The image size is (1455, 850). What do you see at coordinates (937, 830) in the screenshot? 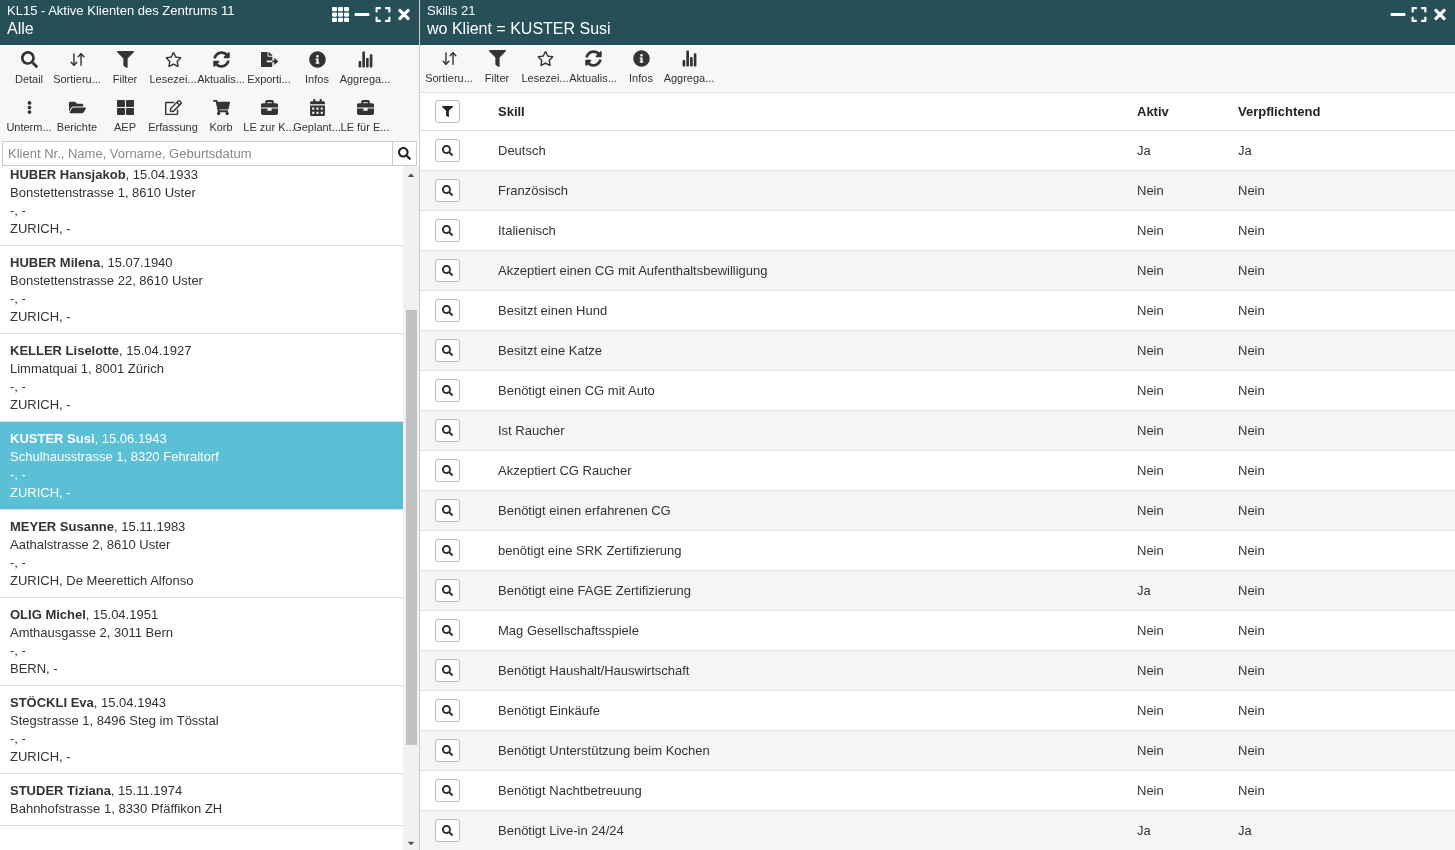
I see `table-row: Benötigt Live-in 24/24 Ja Ja` at bounding box center [937, 830].